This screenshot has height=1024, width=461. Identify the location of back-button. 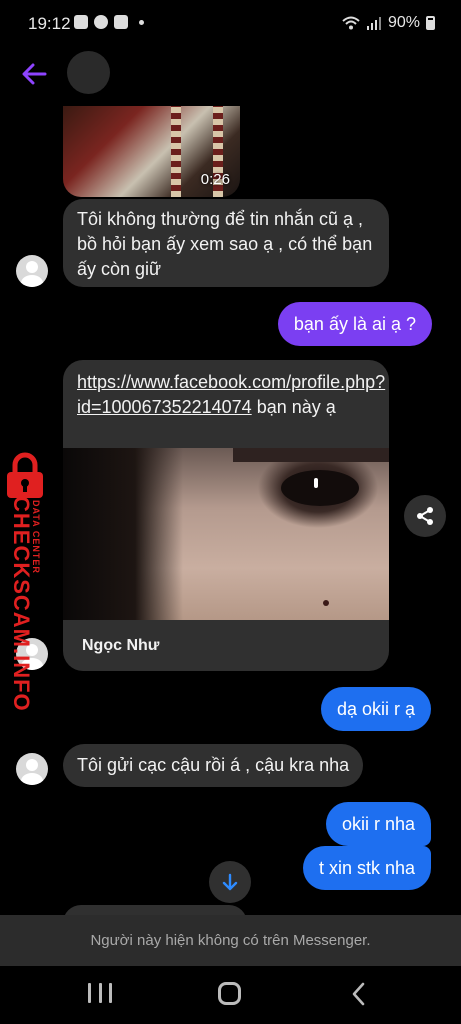
(34, 74).